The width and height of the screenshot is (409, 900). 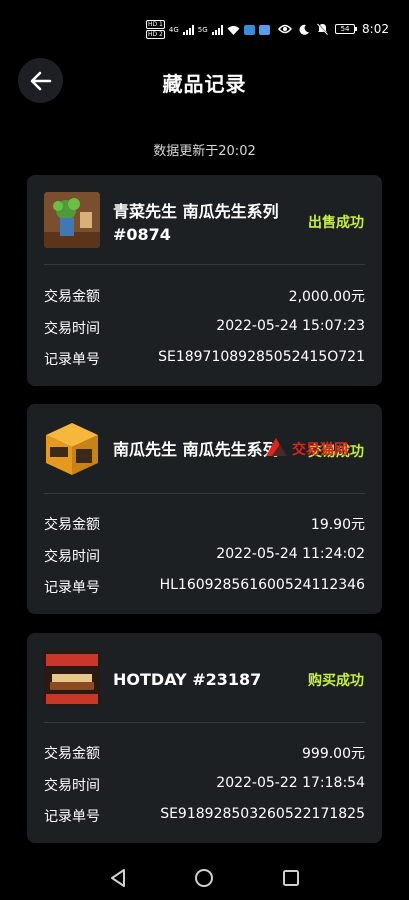 What do you see at coordinates (375, 29) in the screenshot?
I see `clock: 8:02` at bounding box center [375, 29].